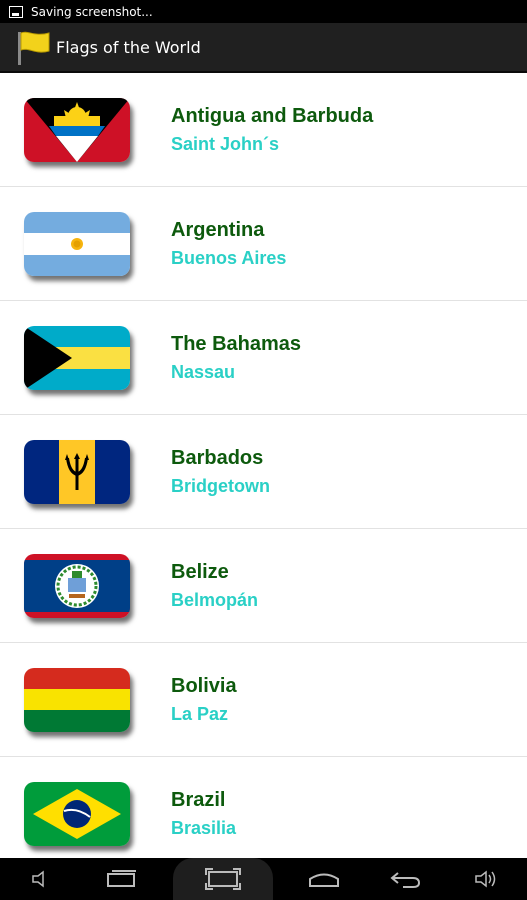 This screenshot has height=900, width=527. Describe the element at coordinates (263, 586) in the screenshot. I see `list-item: Belize Belmopán` at that location.